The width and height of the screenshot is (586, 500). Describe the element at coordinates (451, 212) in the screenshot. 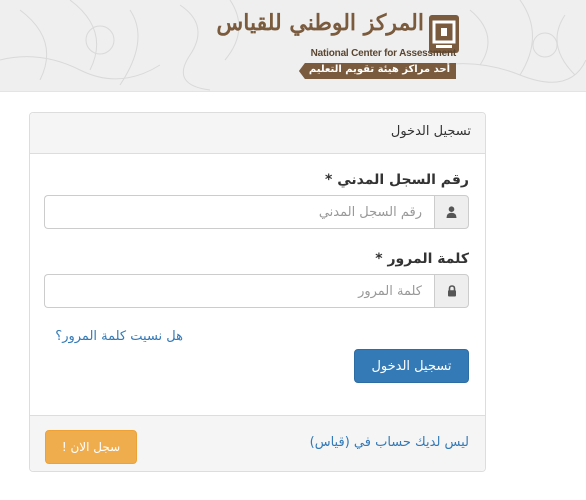

I see `user-icon` at that location.